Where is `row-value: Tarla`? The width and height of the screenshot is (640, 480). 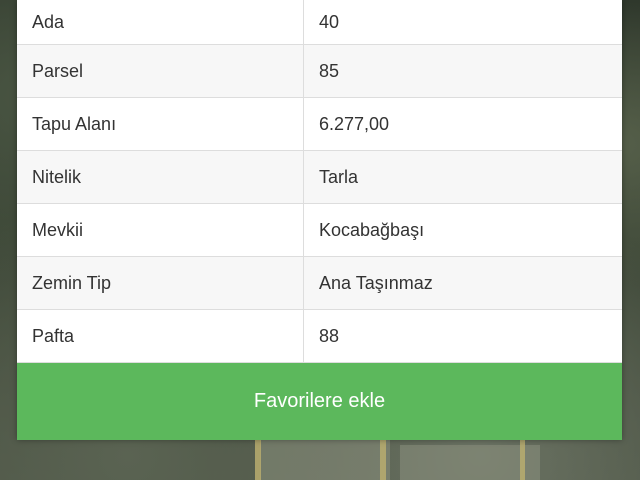 row-value: Tarla is located at coordinates (462, 177).